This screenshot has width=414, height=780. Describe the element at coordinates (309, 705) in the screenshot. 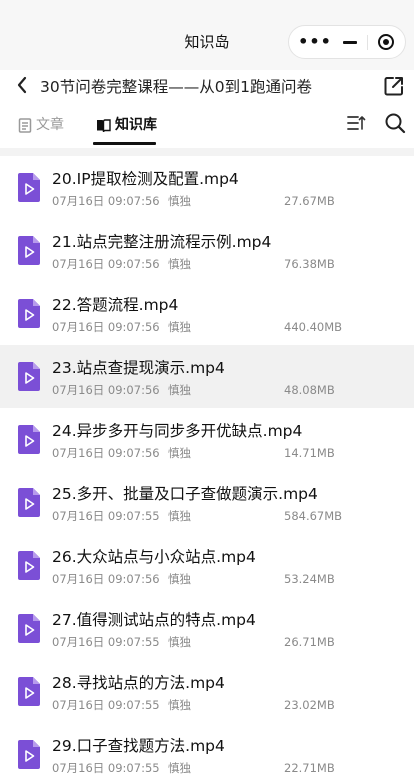

I see `file-size: 23.02MB` at that location.